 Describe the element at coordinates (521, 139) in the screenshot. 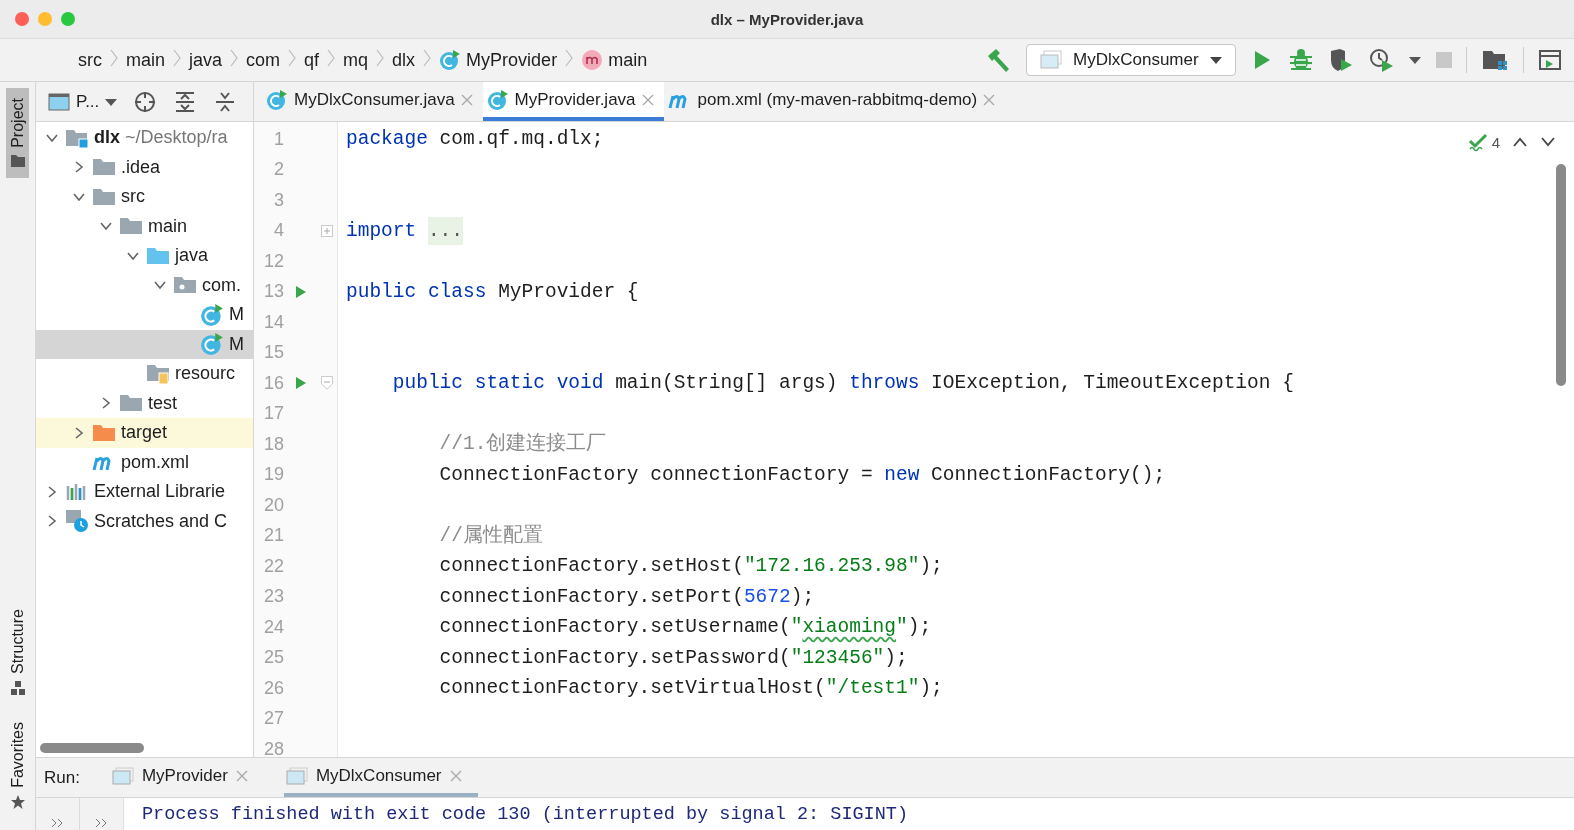

I see `code-text: com.qf.mq.dlx;` at that location.